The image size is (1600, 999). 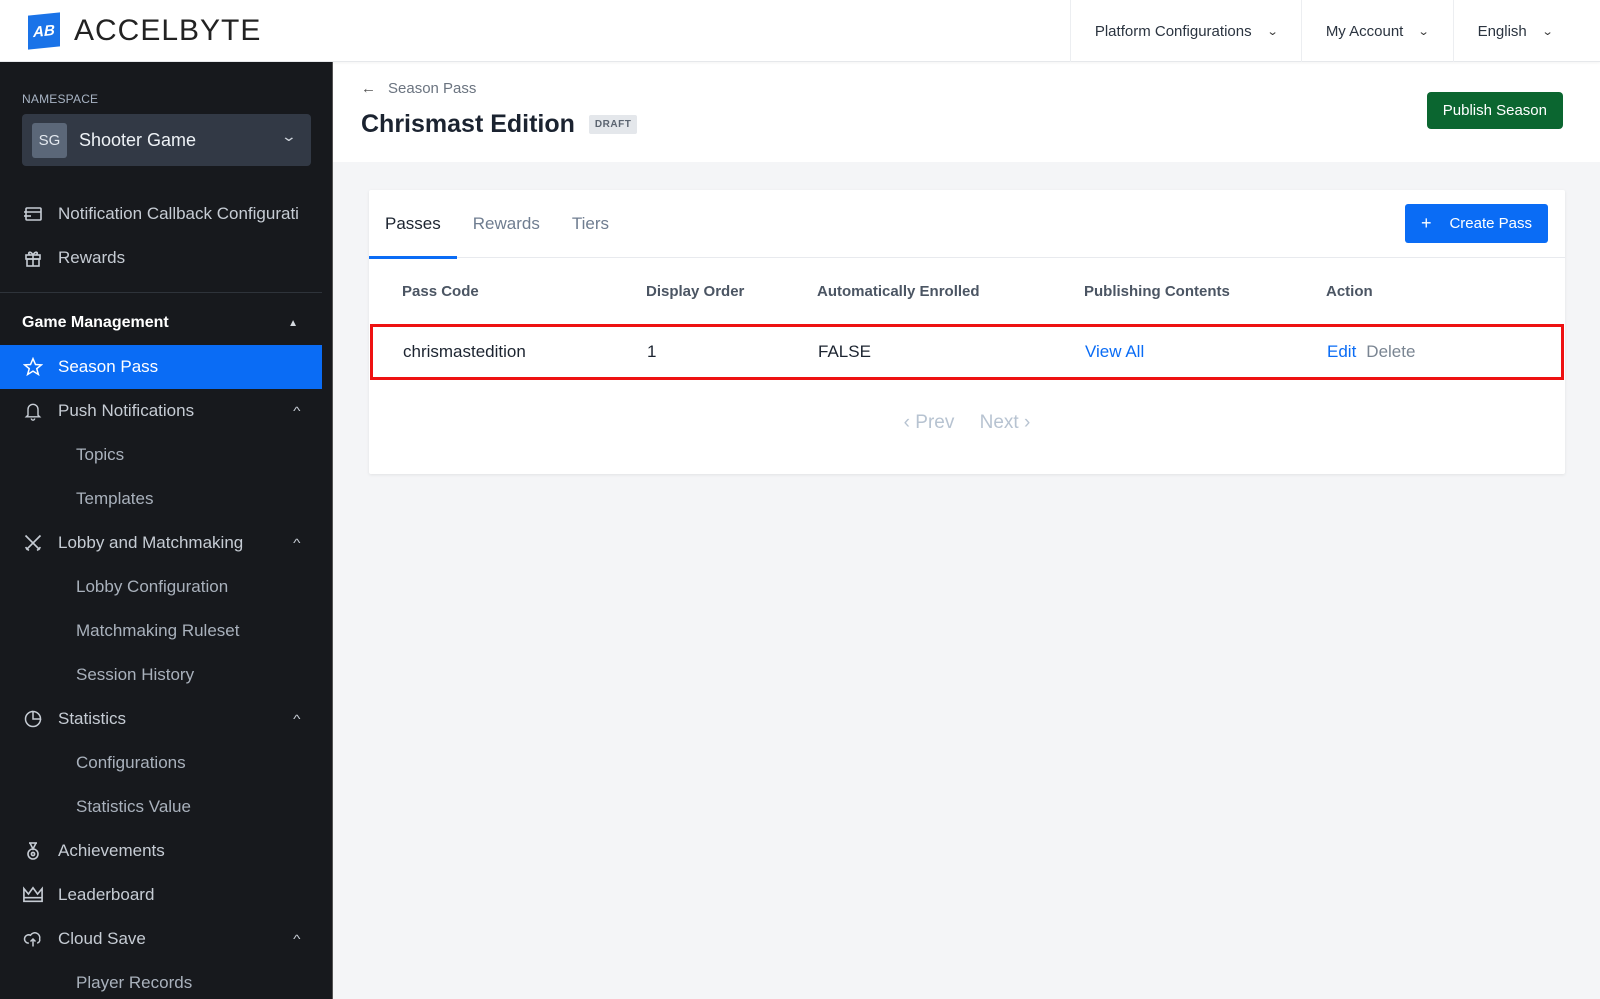 What do you see at coordinates (1114, 352) in the screenshot?
I see `view-all-link: View All` at bounding box center [1114, 352].